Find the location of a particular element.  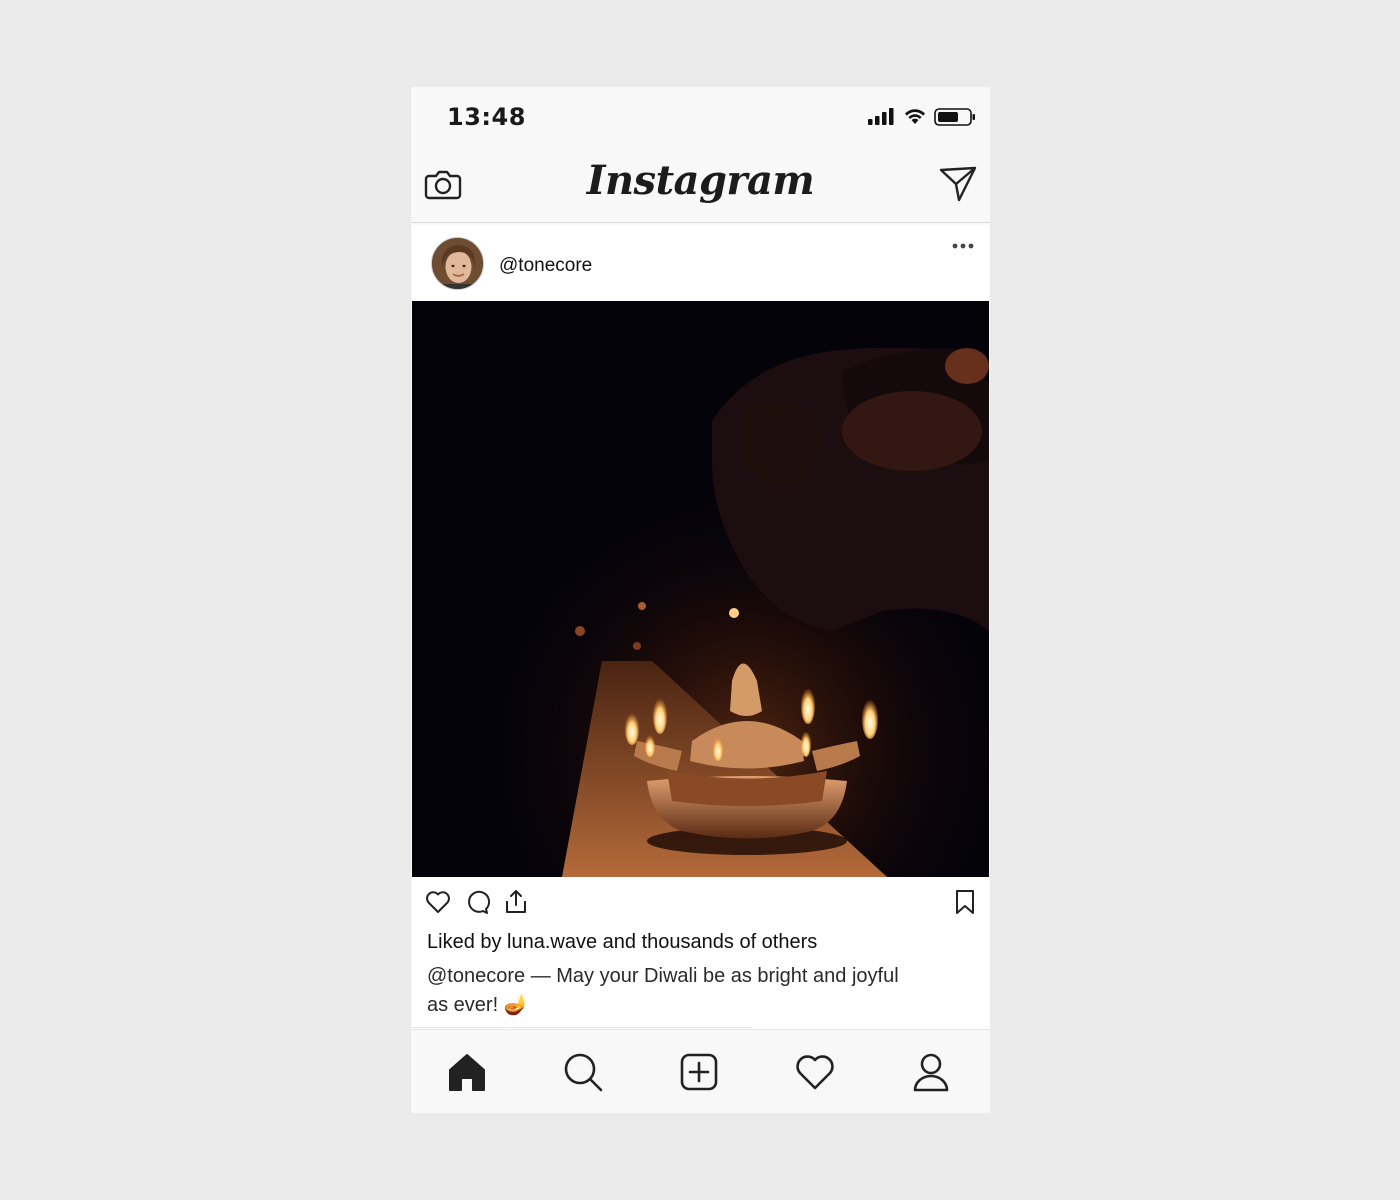

tab-bar is located at coordinates (700, 1071).